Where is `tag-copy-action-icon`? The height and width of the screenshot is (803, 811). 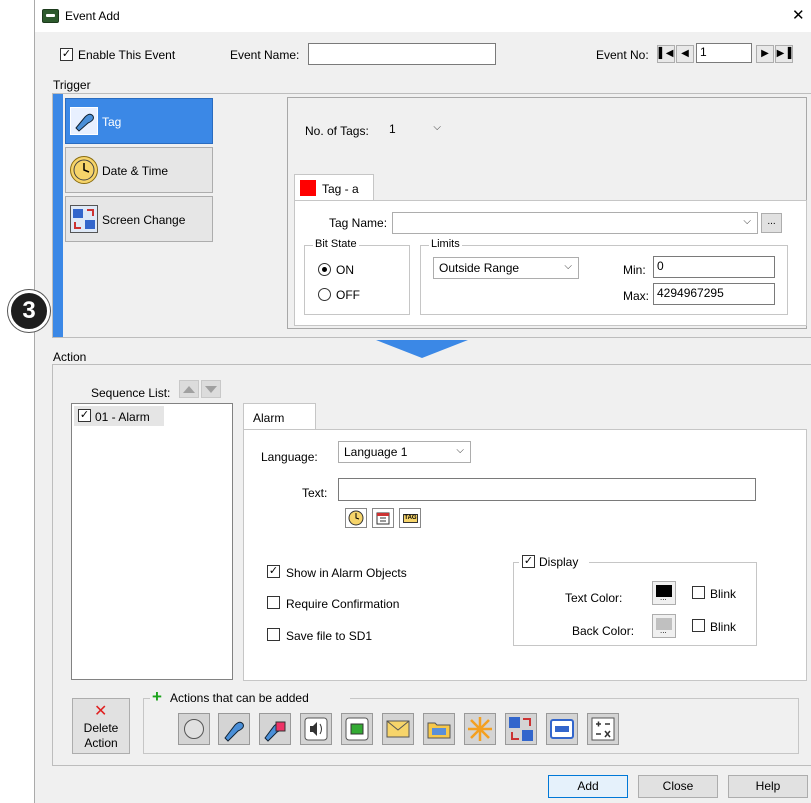
tag-copy-action-icon is located at coordinates (275, 729).